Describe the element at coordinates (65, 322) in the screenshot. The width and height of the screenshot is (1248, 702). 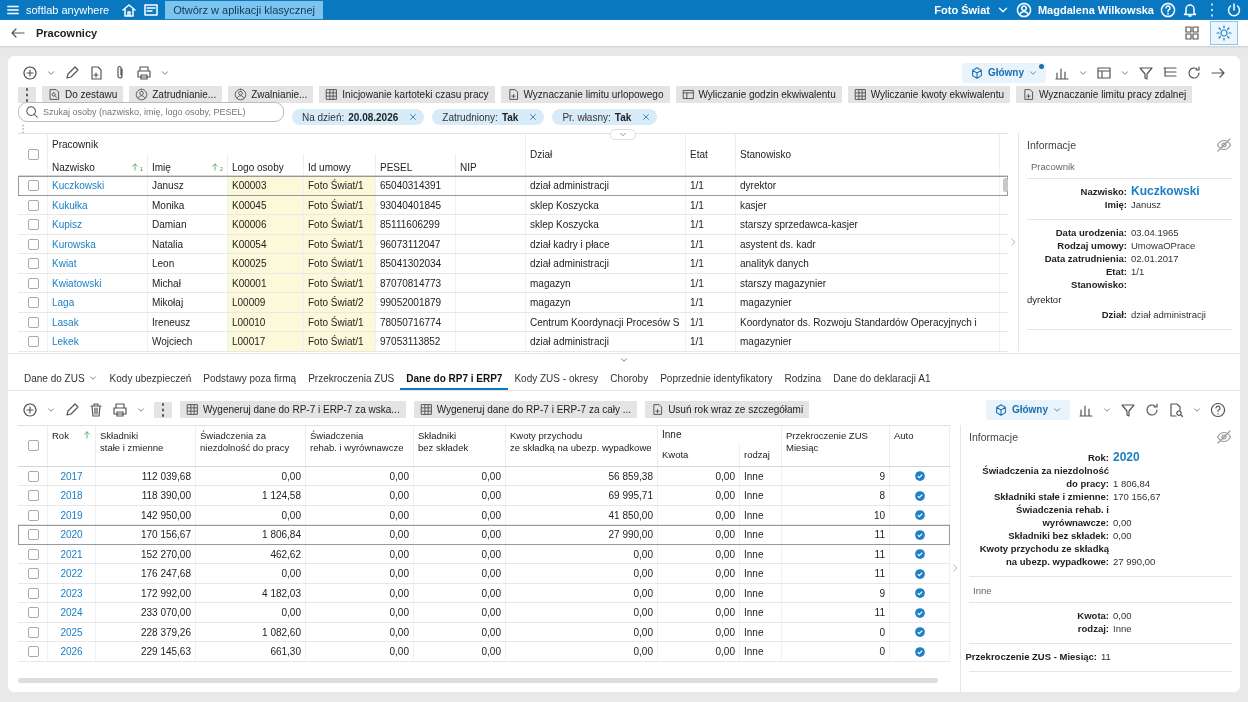
I see `table-cell: Lasak` at that location.